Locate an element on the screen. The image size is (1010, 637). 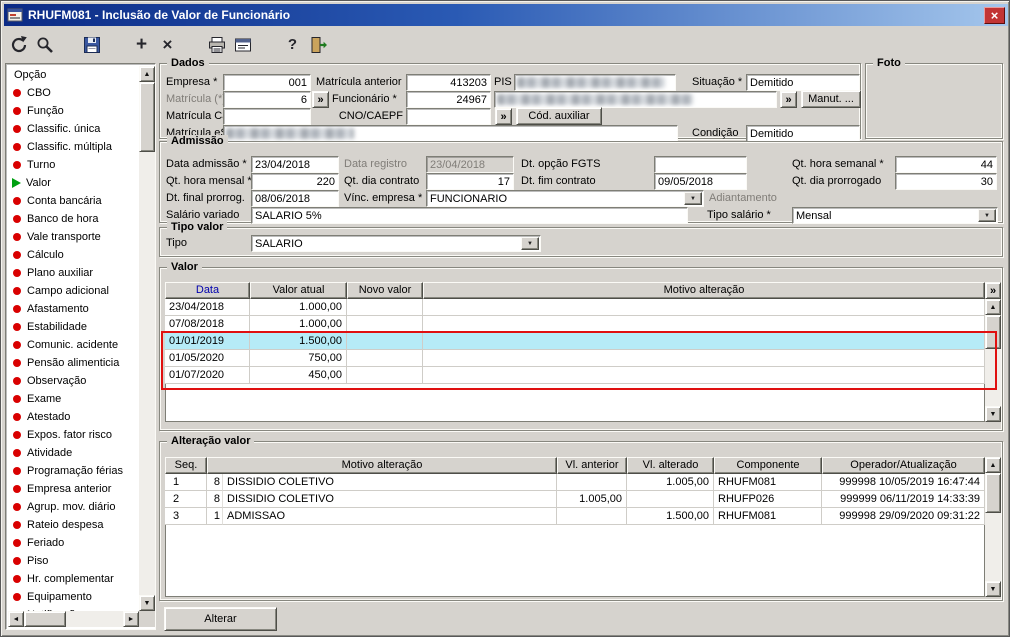
cod-auxiliar-button: Cód. auxiliar is located at coordinates (559, 116).